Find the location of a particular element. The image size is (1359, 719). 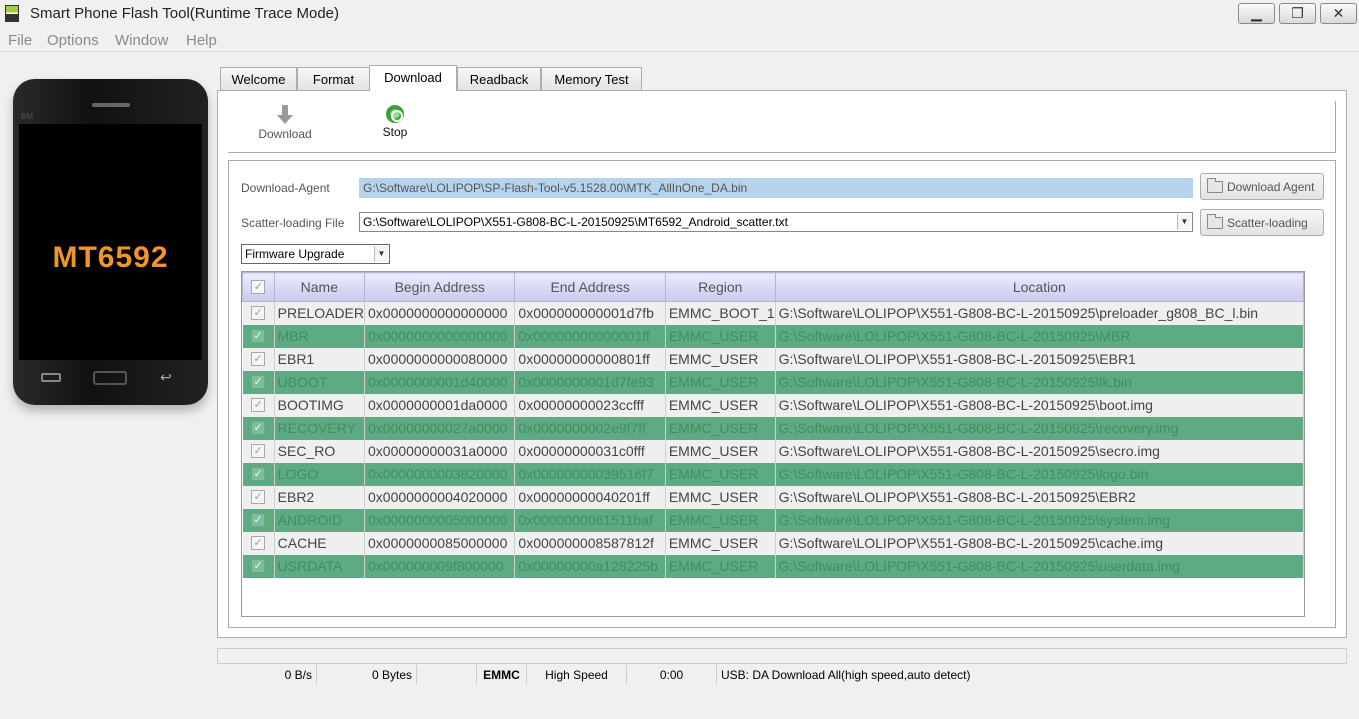

toolbar: Download Stop is located at coordinates (782, 127).